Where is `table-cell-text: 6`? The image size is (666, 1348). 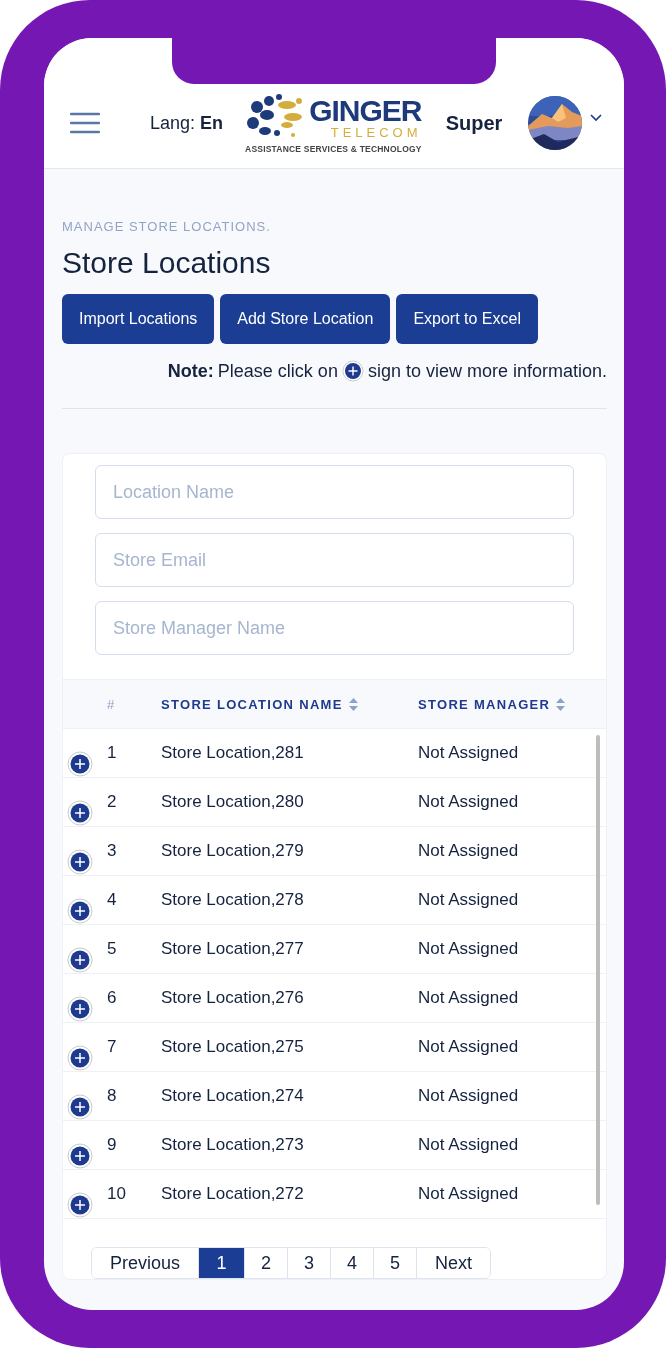 table-cell-text: 6 is located at coordinates (112, 998).